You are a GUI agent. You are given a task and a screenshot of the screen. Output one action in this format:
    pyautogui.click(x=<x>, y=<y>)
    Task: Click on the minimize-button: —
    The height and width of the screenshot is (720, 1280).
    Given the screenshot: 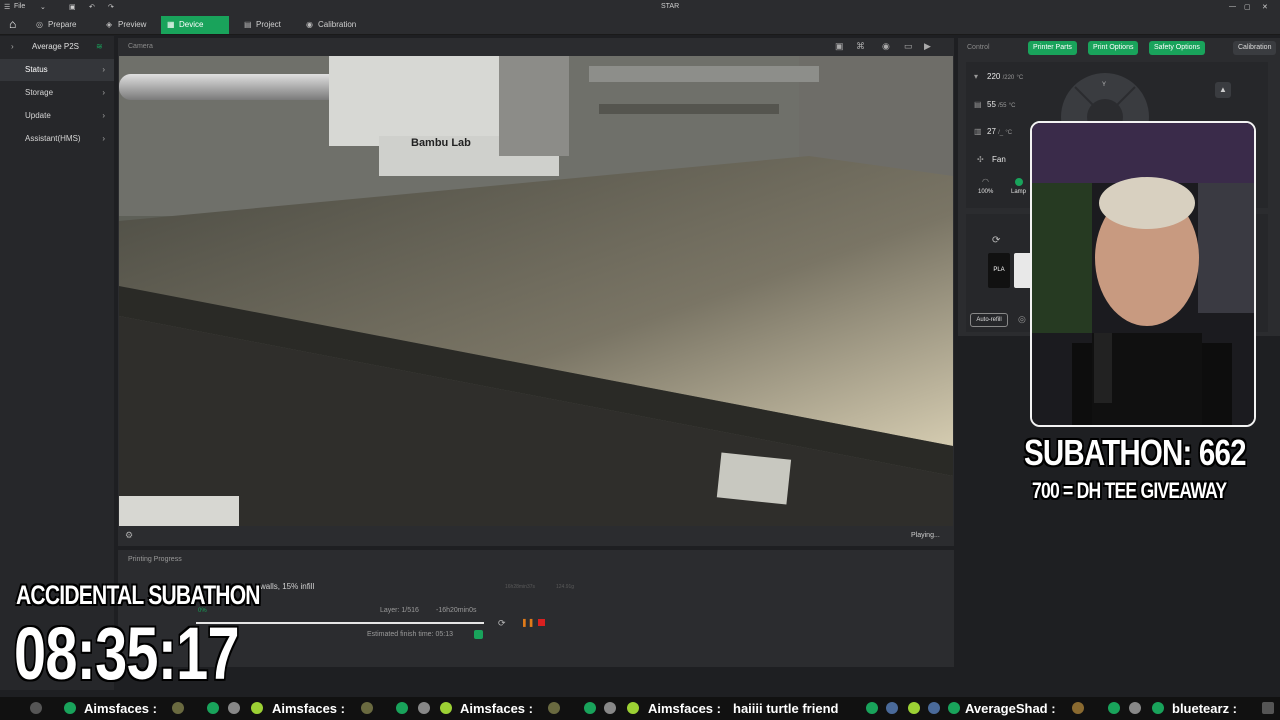 What is the action you would take?
    pyautogui.click(x=1232, y=6)
    